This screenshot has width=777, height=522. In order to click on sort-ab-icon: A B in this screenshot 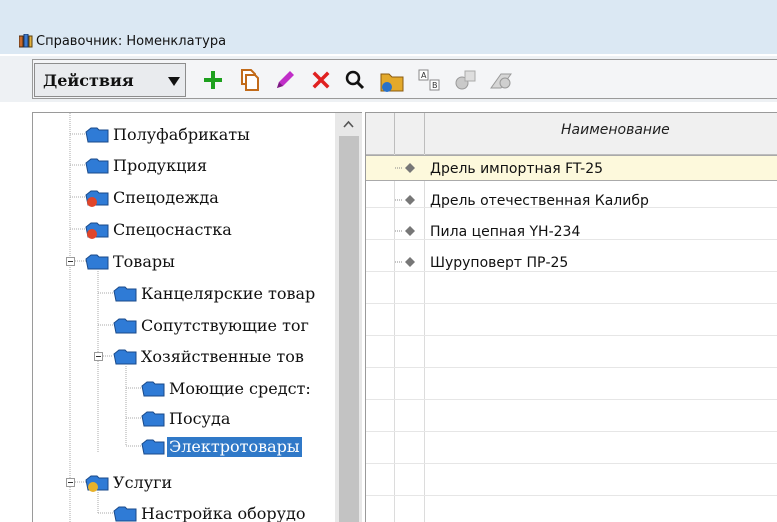, I will do `click(429, 80)`.